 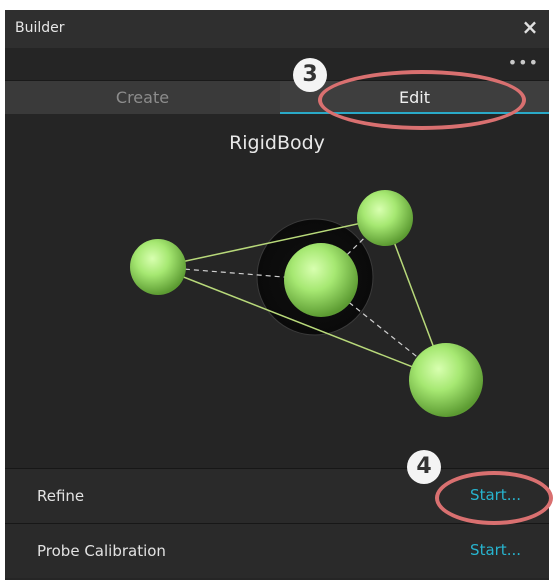 I want to click on highlight-ellipse-edit, so click(x=422, y=100).